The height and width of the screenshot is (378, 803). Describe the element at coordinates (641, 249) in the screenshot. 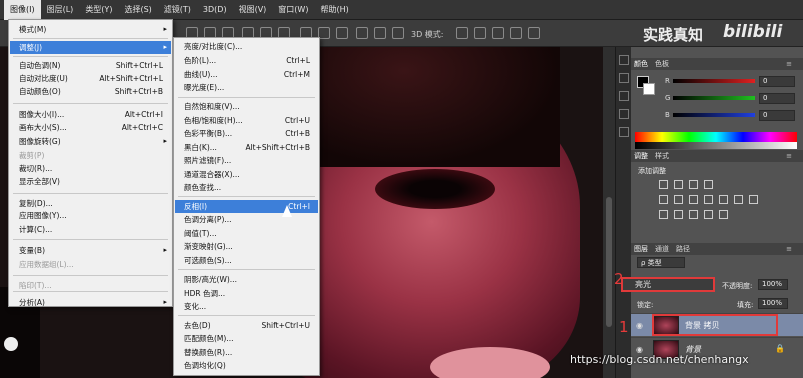

I see `tab-layers: 图层` at that location.